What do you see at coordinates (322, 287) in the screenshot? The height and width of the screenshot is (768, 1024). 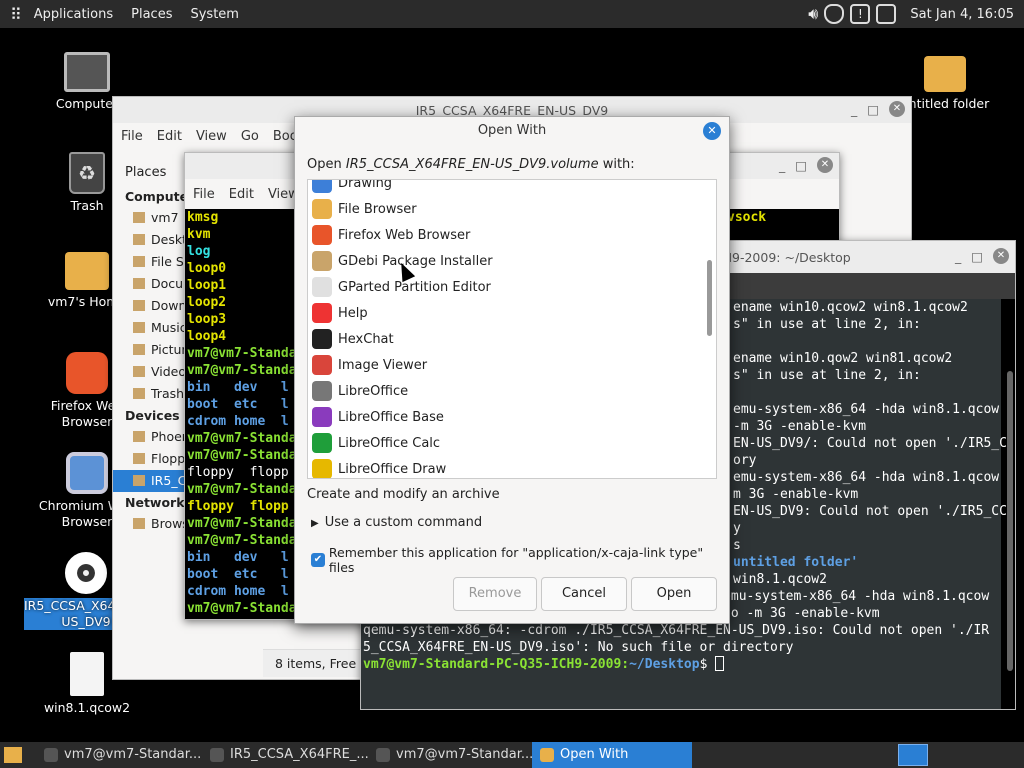 I see `gparted-partition-editor-icon` at bounding box center [322, 287].